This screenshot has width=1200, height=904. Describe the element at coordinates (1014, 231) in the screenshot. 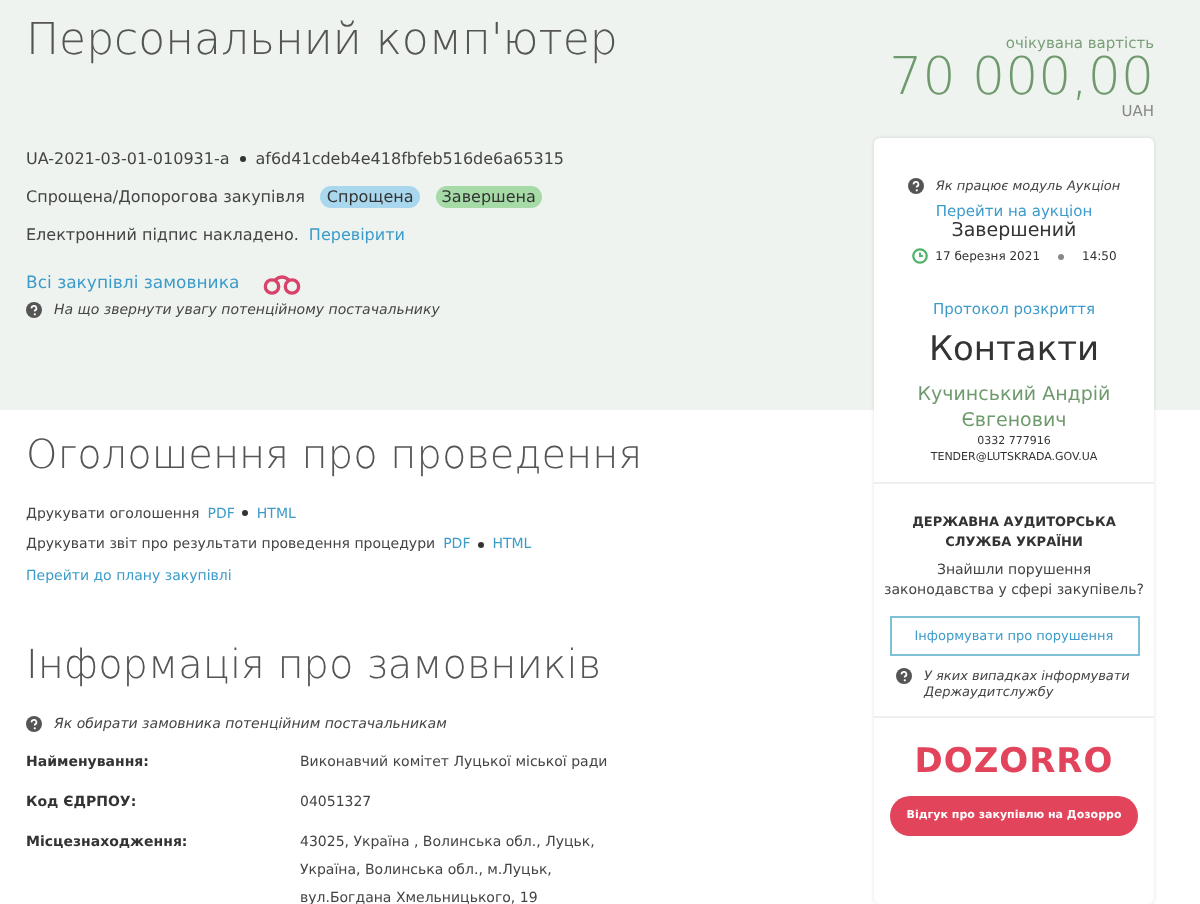

I see `auction-status: Завершений` at that location.